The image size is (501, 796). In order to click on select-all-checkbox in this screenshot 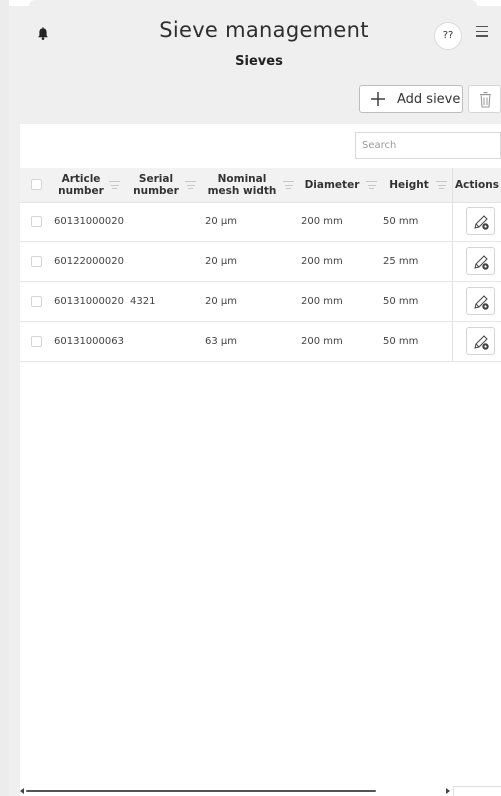, I will do `click(36, 184)`.